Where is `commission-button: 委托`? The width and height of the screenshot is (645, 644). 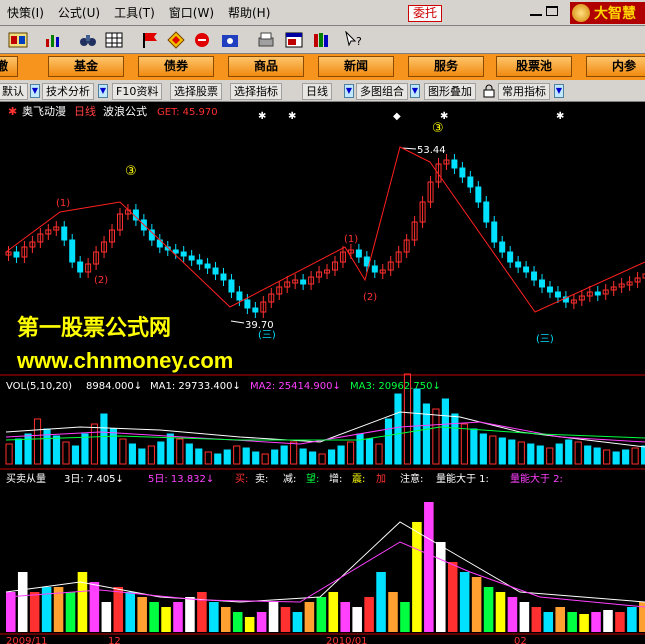 commission-button: 委托 is located at coordinates (425, 13).